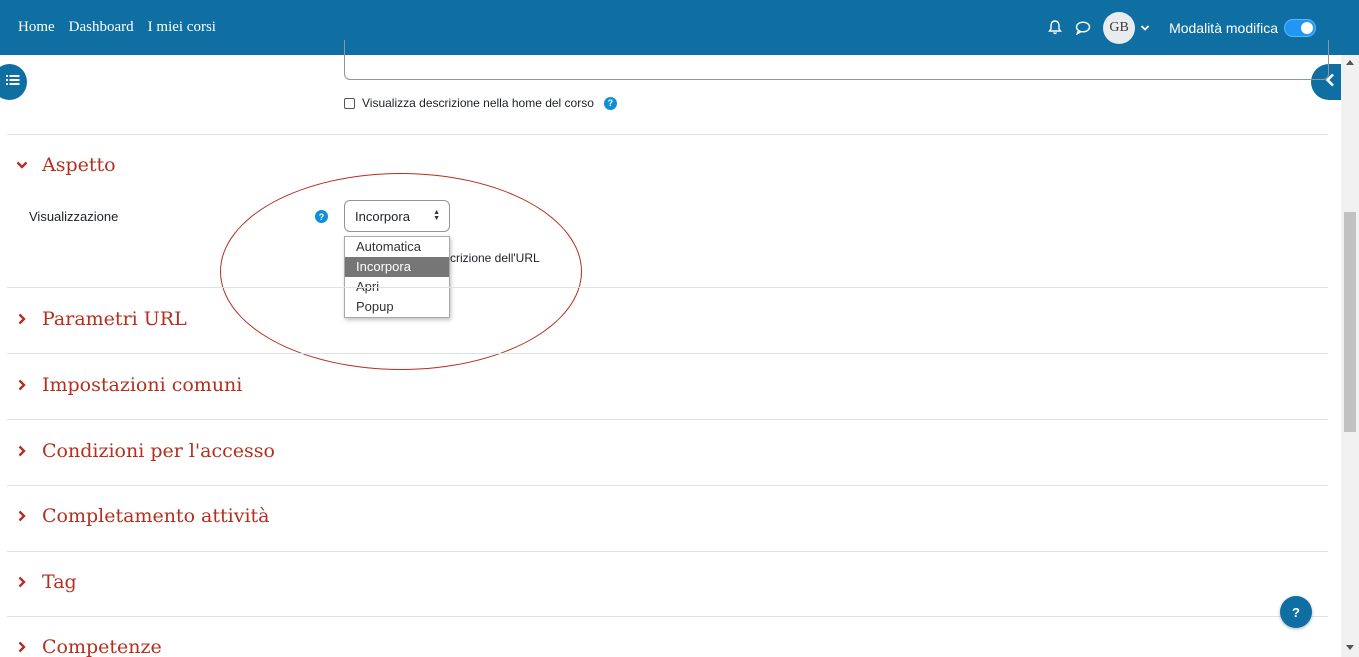 The height and width of the screenshot is (657, 1359). Describe the element at coordinates (1300, 27) in the screenshot. I see `edit-mode-toggle` at that location.